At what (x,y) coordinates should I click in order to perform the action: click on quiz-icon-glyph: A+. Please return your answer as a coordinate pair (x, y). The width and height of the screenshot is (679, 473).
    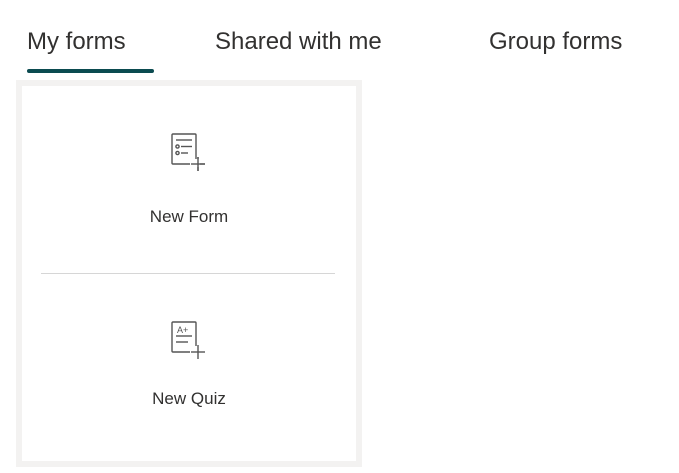
    Looking at the image, I should click on (182, 330).